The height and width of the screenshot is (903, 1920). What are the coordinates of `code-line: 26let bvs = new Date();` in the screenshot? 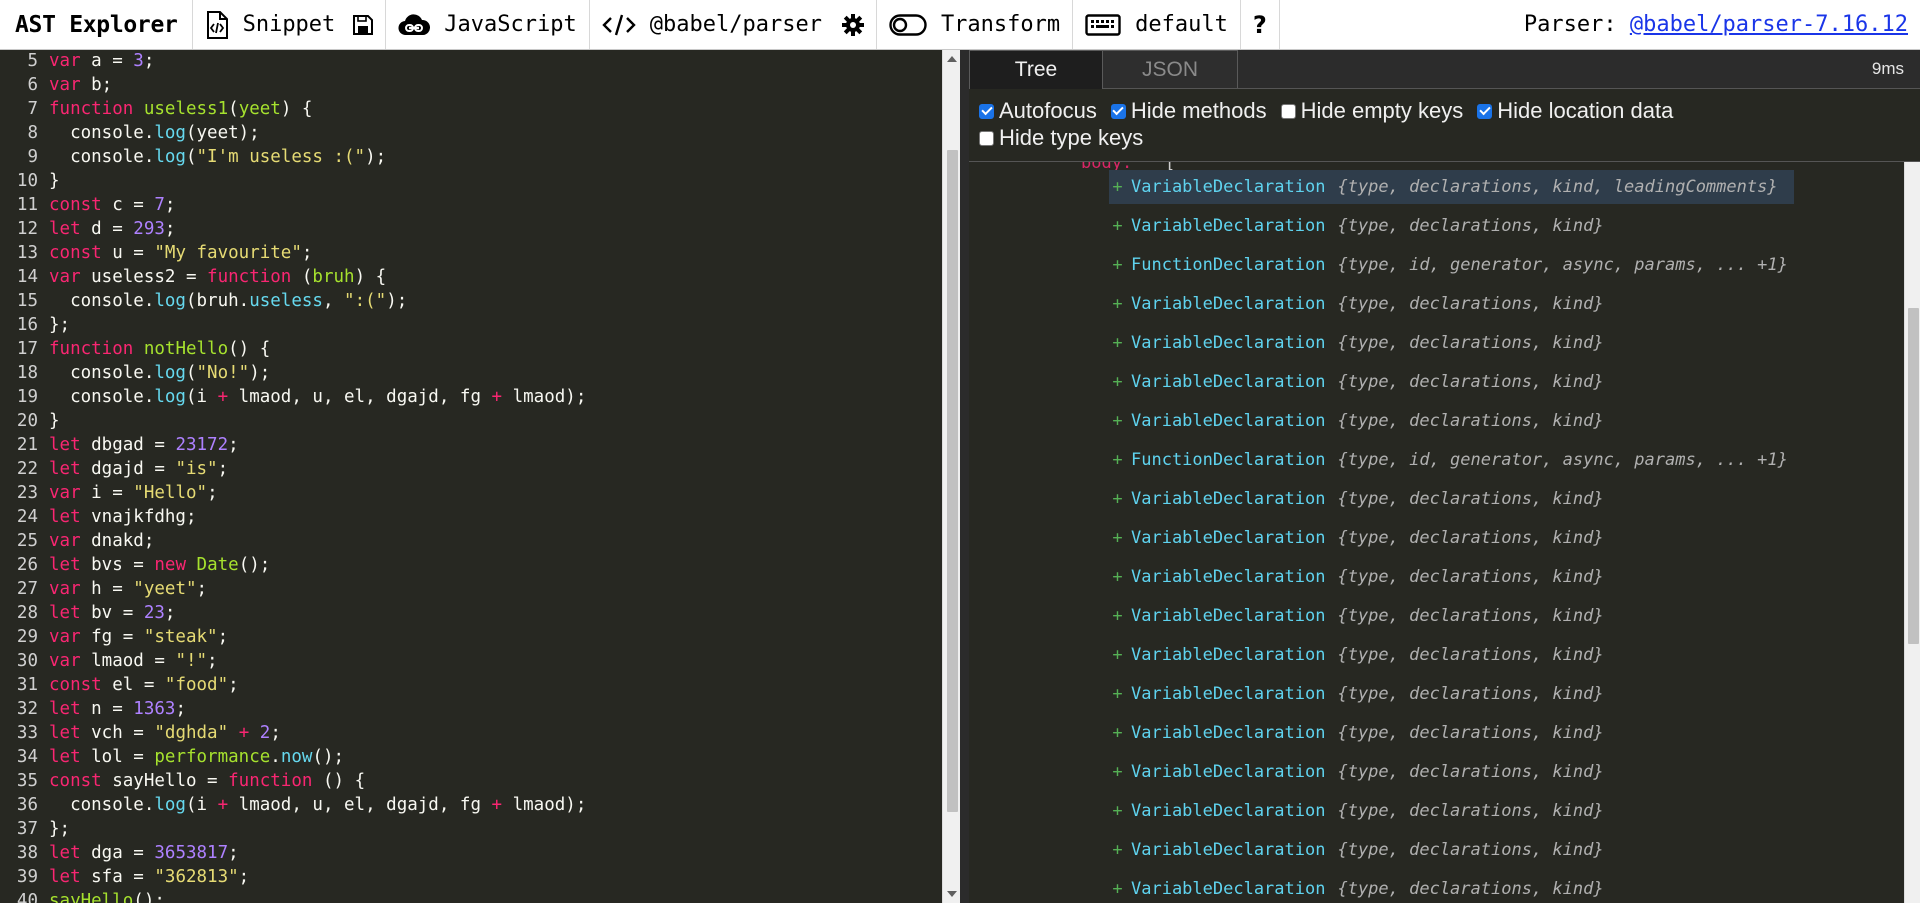 It's located at (293, 565).